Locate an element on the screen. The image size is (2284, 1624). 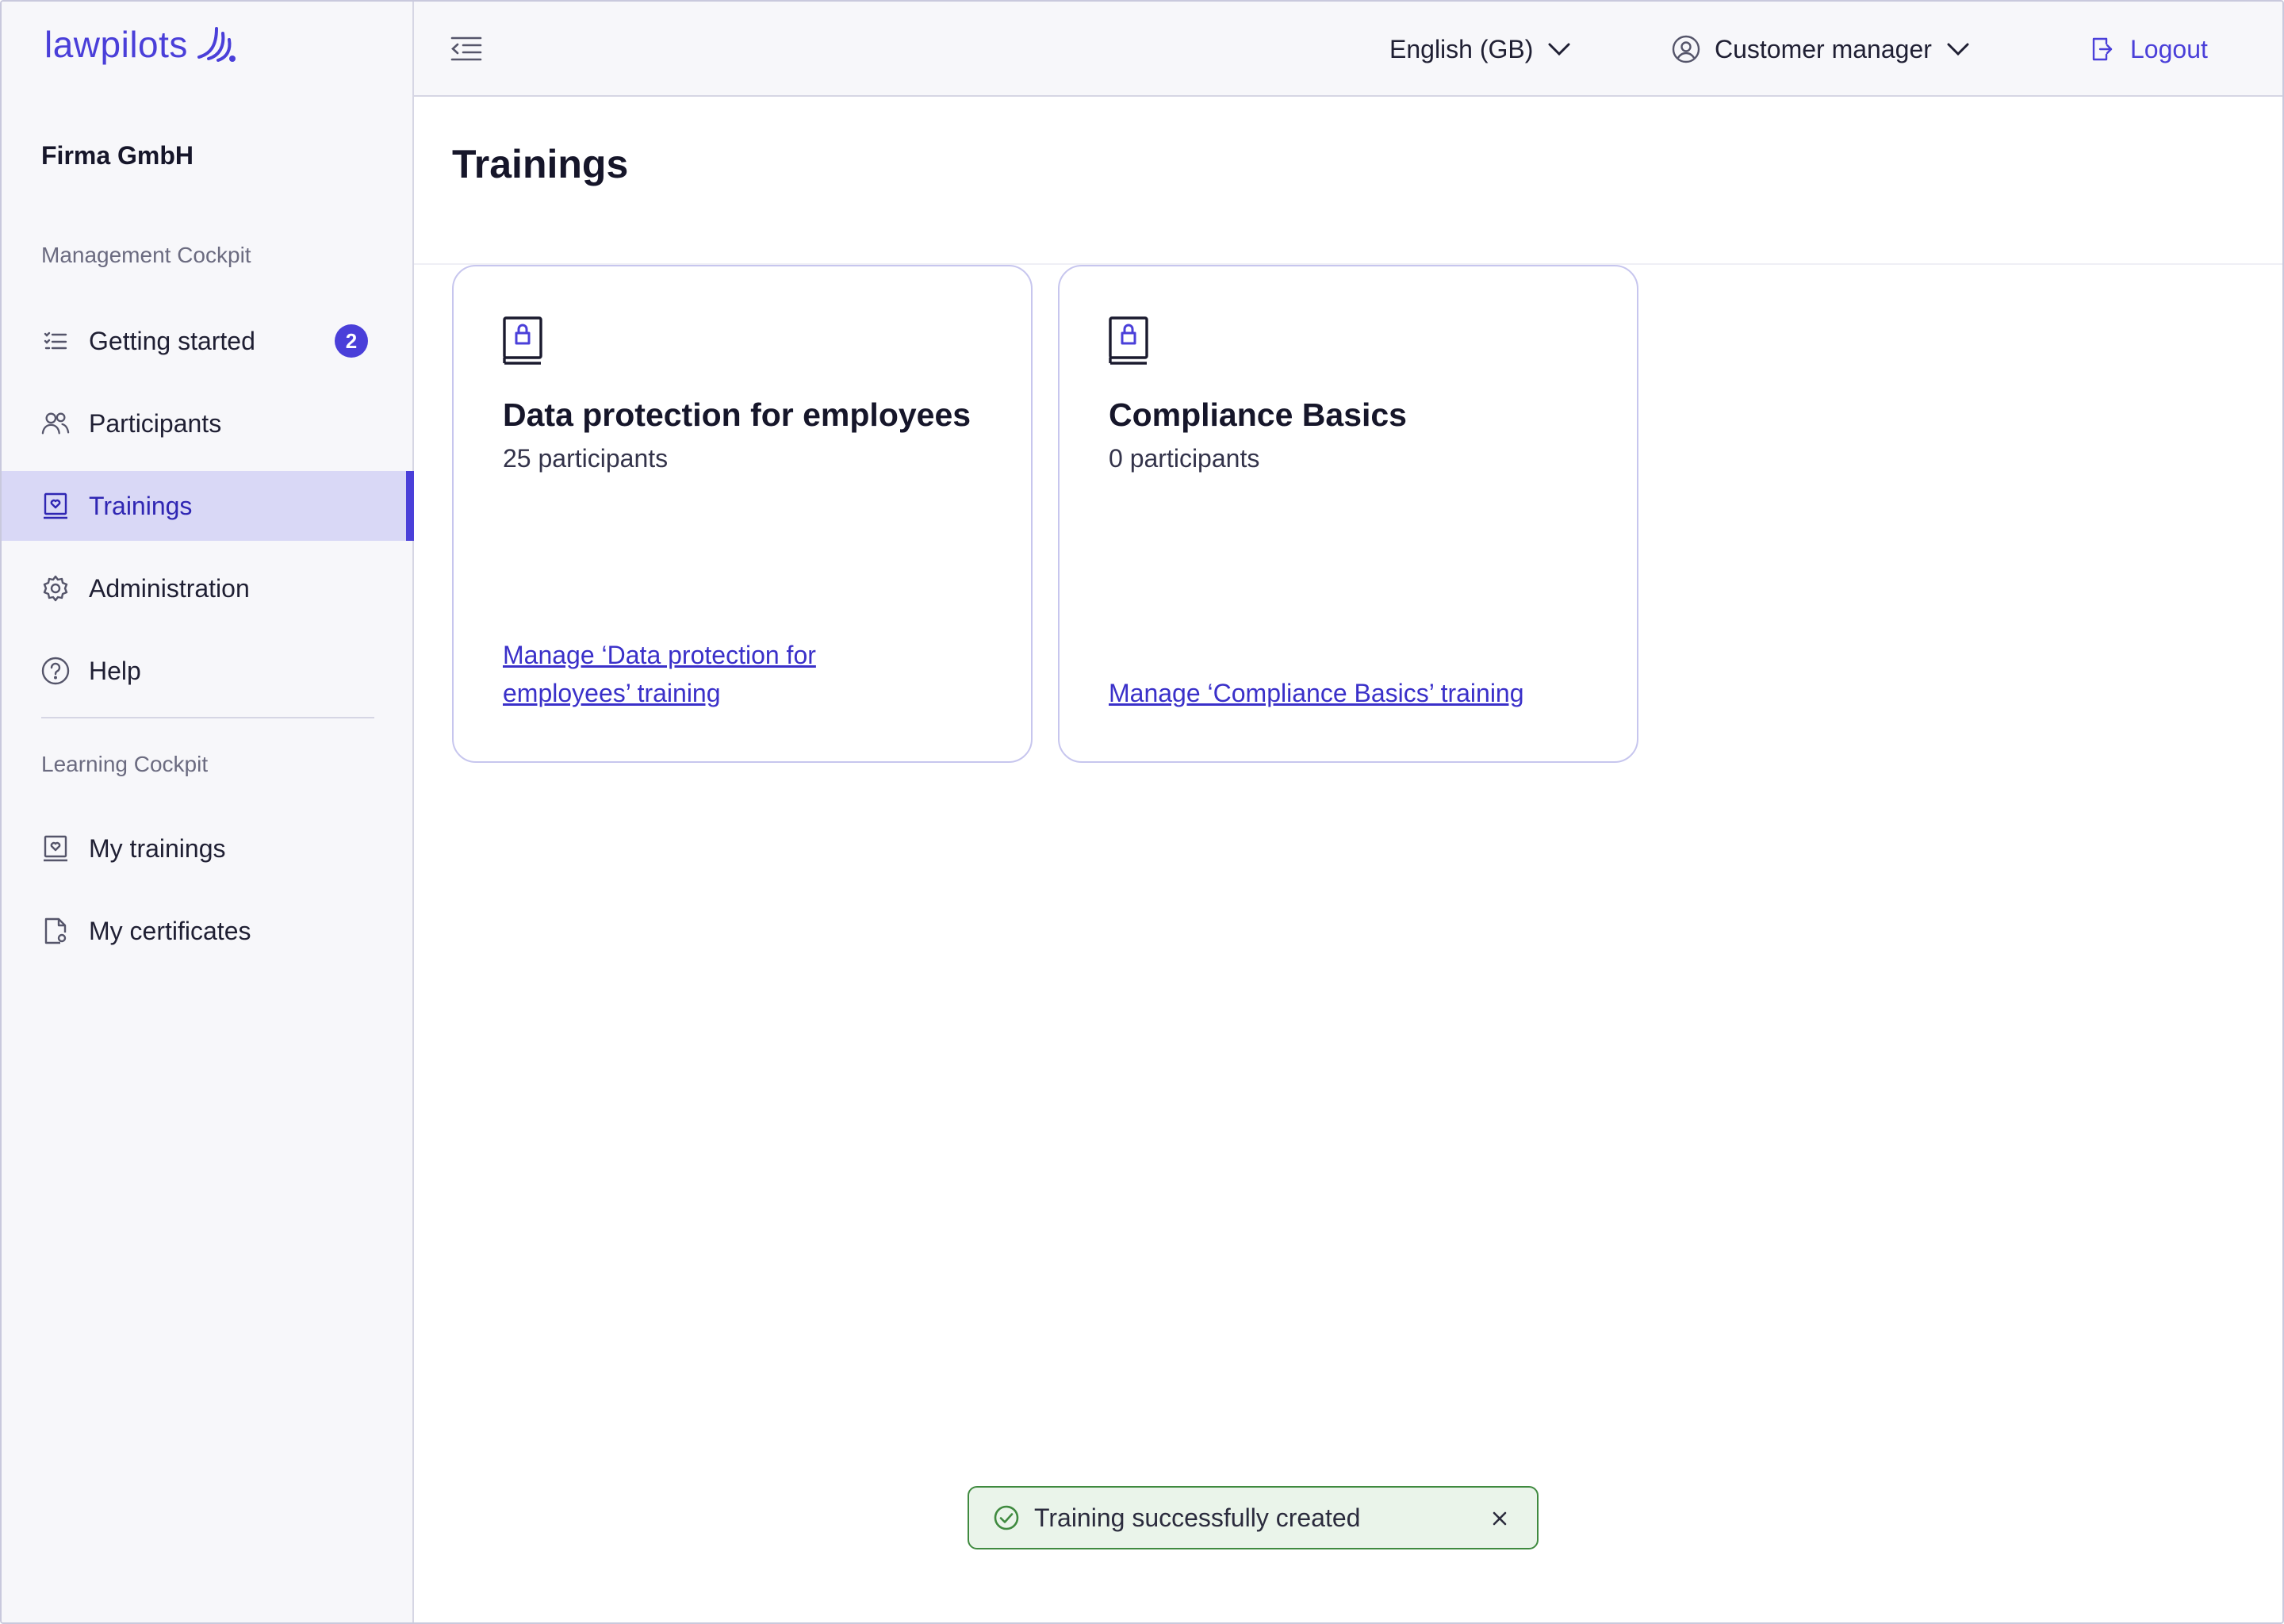
sidebar-item-my-trainings: My trainings is located at coordinates (208, 848).